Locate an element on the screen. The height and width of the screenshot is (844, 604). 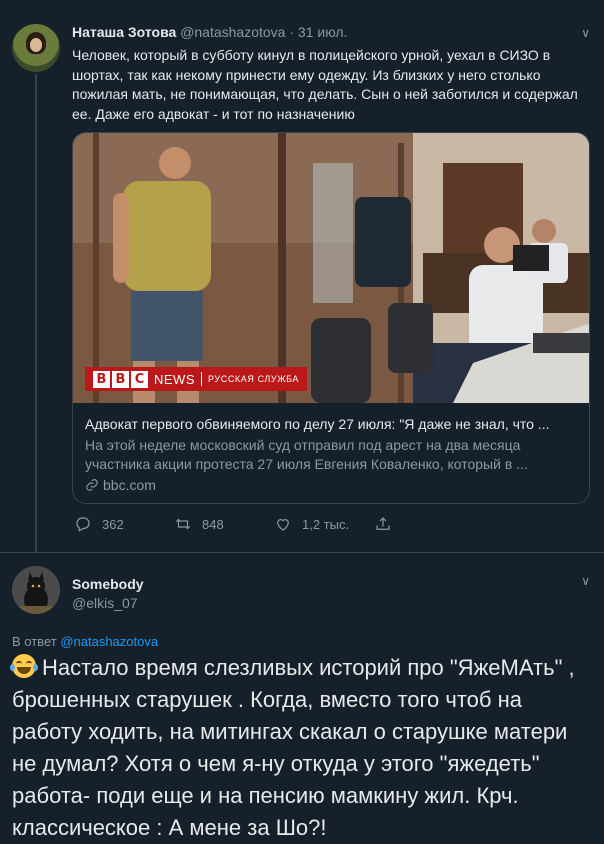
bbc-news-banner: BBC NEWS РУССКАЯ СЛУЖБА is located at coordinates (196, 379).